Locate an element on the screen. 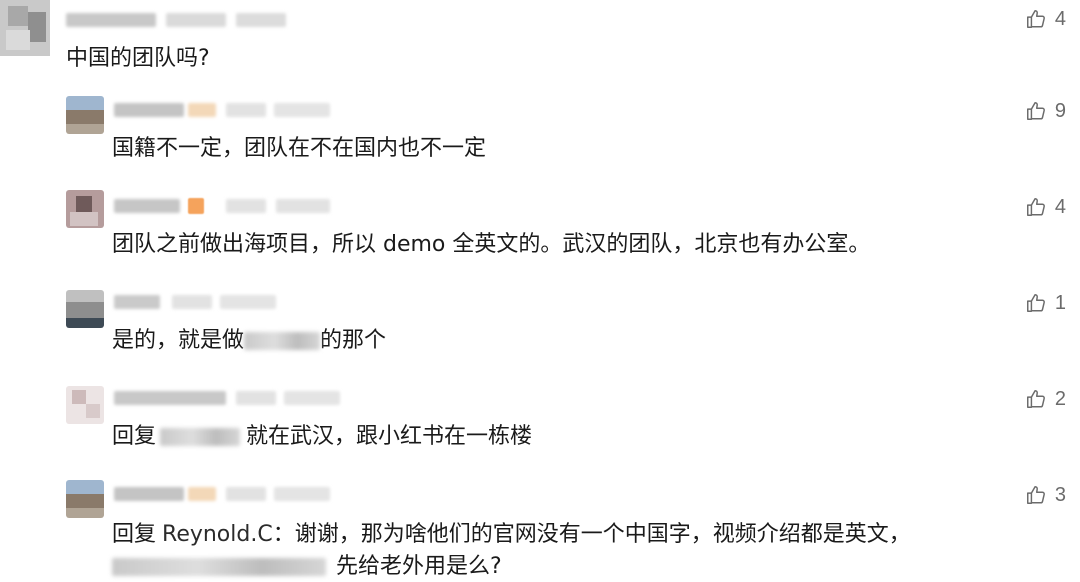 The image size is (1080, 582). comment-text-line-2: 先给老外用是么? is located at coordinates (307, 567).